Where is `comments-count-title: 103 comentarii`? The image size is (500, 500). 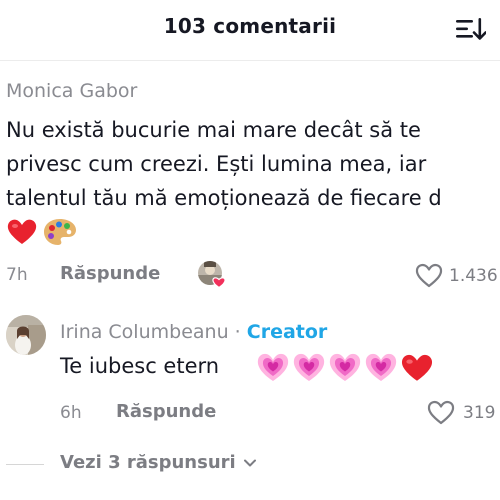 comments-count-title: 103 comentarii is located at coordinates (250, 26).